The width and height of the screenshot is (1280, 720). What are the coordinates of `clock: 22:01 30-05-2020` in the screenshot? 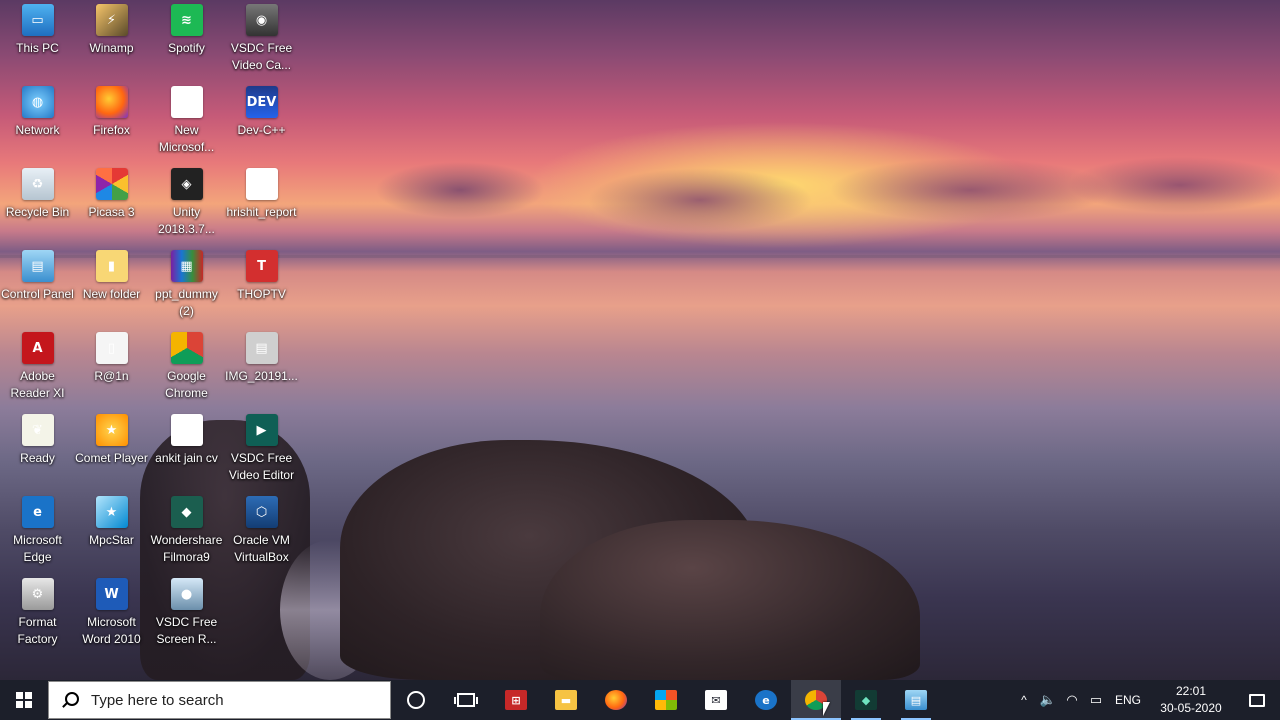 It's located at (1191, 700).